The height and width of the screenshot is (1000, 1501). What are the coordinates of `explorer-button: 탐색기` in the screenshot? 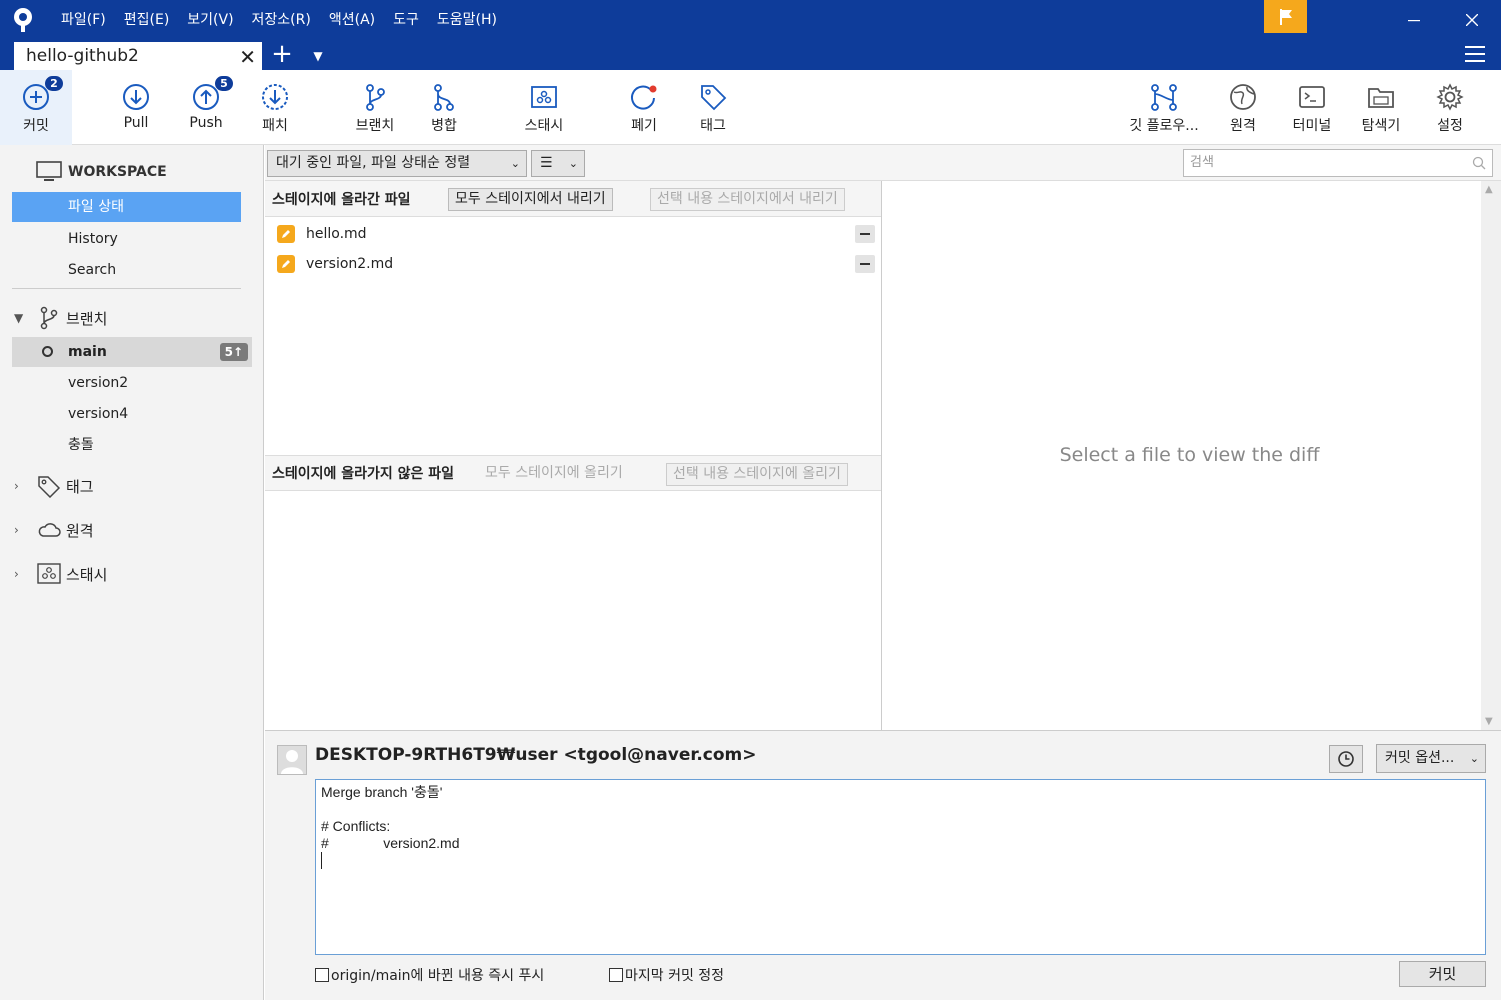 It's located at (1381, 107).